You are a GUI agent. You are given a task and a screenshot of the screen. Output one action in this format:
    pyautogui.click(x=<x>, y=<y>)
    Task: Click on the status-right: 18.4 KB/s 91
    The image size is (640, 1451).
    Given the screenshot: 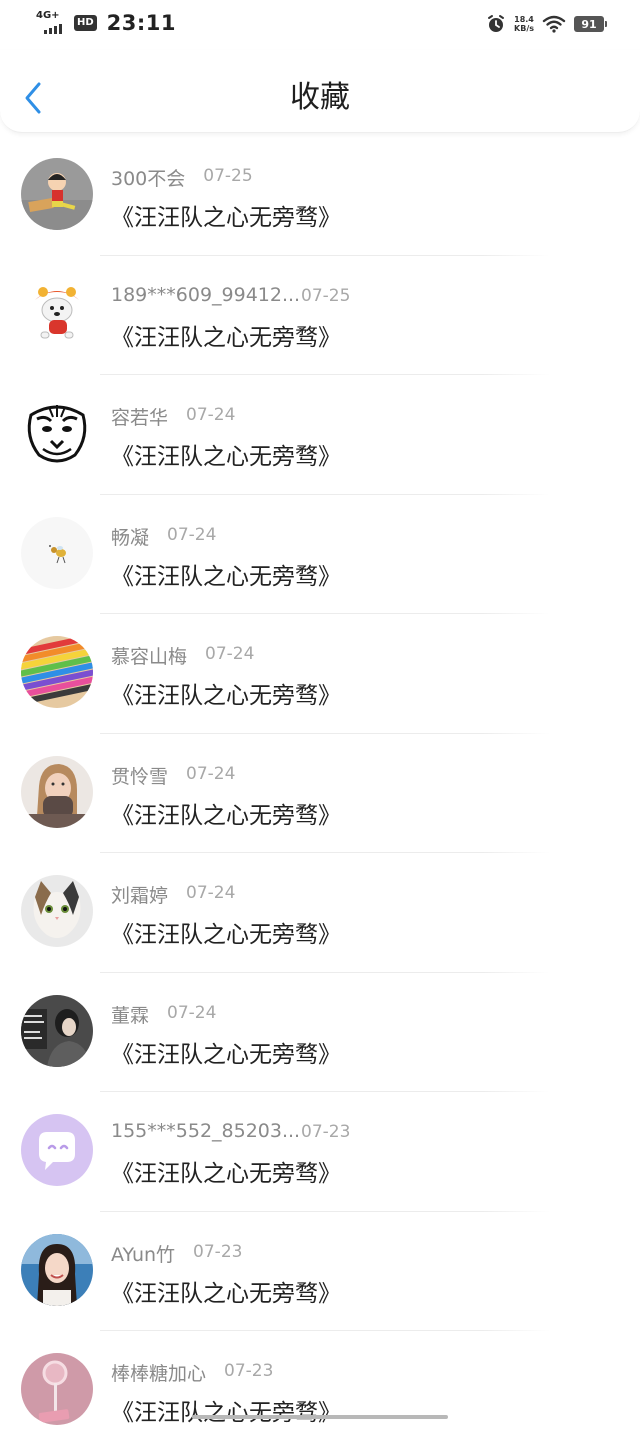 What is the action you would take?
    pyautogui.click(x=546, y=24)
    